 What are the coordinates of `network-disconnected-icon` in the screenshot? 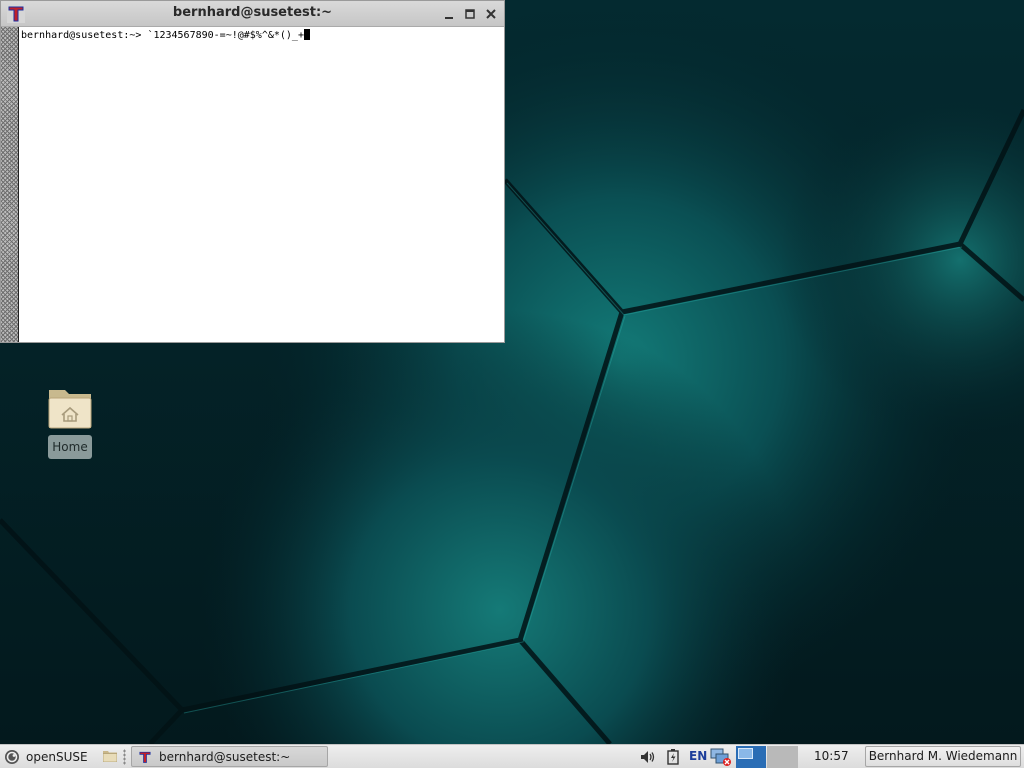 It's located at (720, 757).